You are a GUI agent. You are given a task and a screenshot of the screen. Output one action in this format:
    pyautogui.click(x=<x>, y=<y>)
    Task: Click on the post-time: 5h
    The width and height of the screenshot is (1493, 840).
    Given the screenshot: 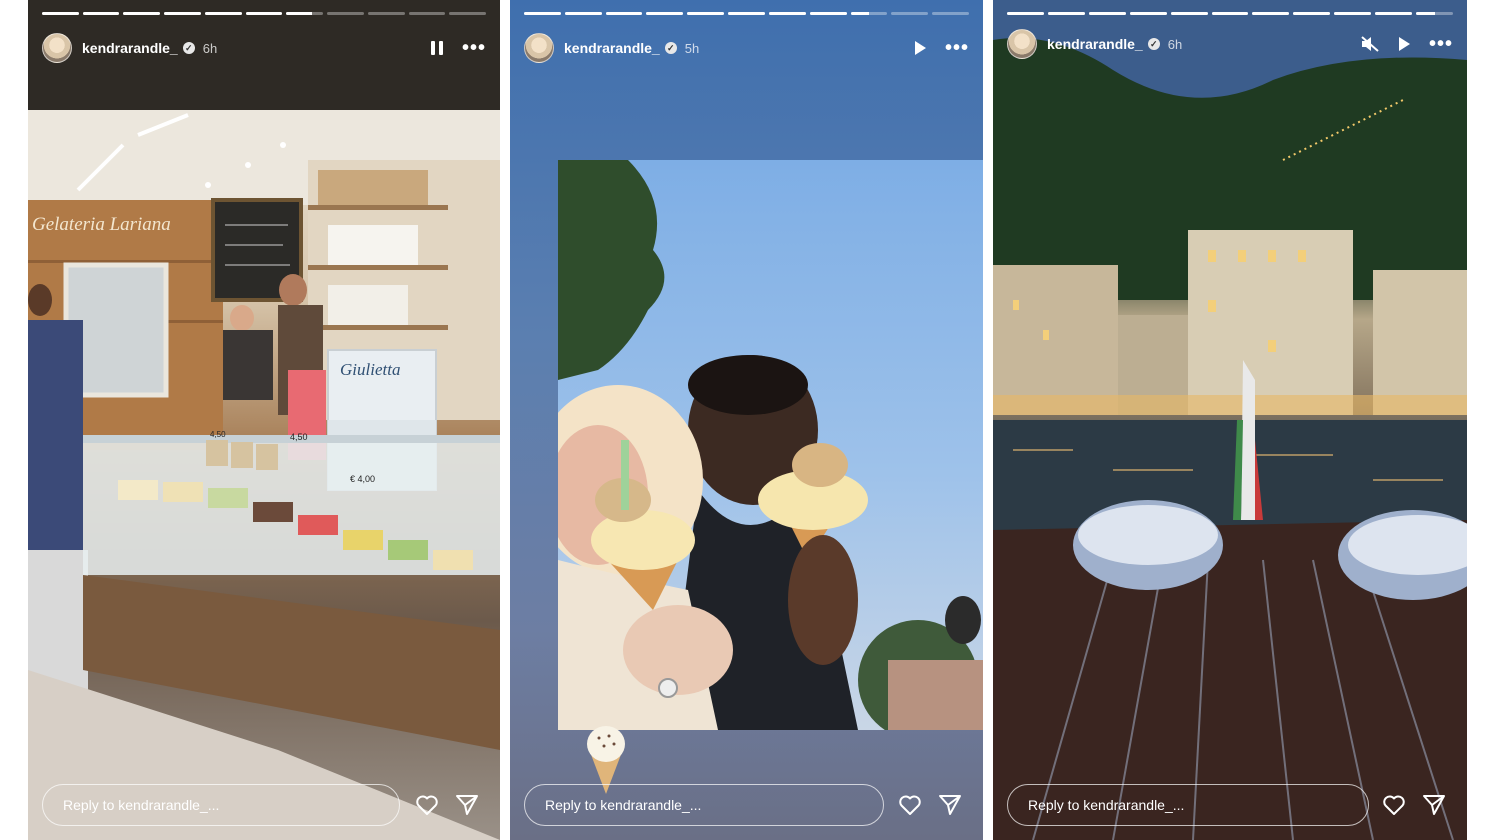 What is the action you would take?
    pyautogui.click(x=692, y=48)
    